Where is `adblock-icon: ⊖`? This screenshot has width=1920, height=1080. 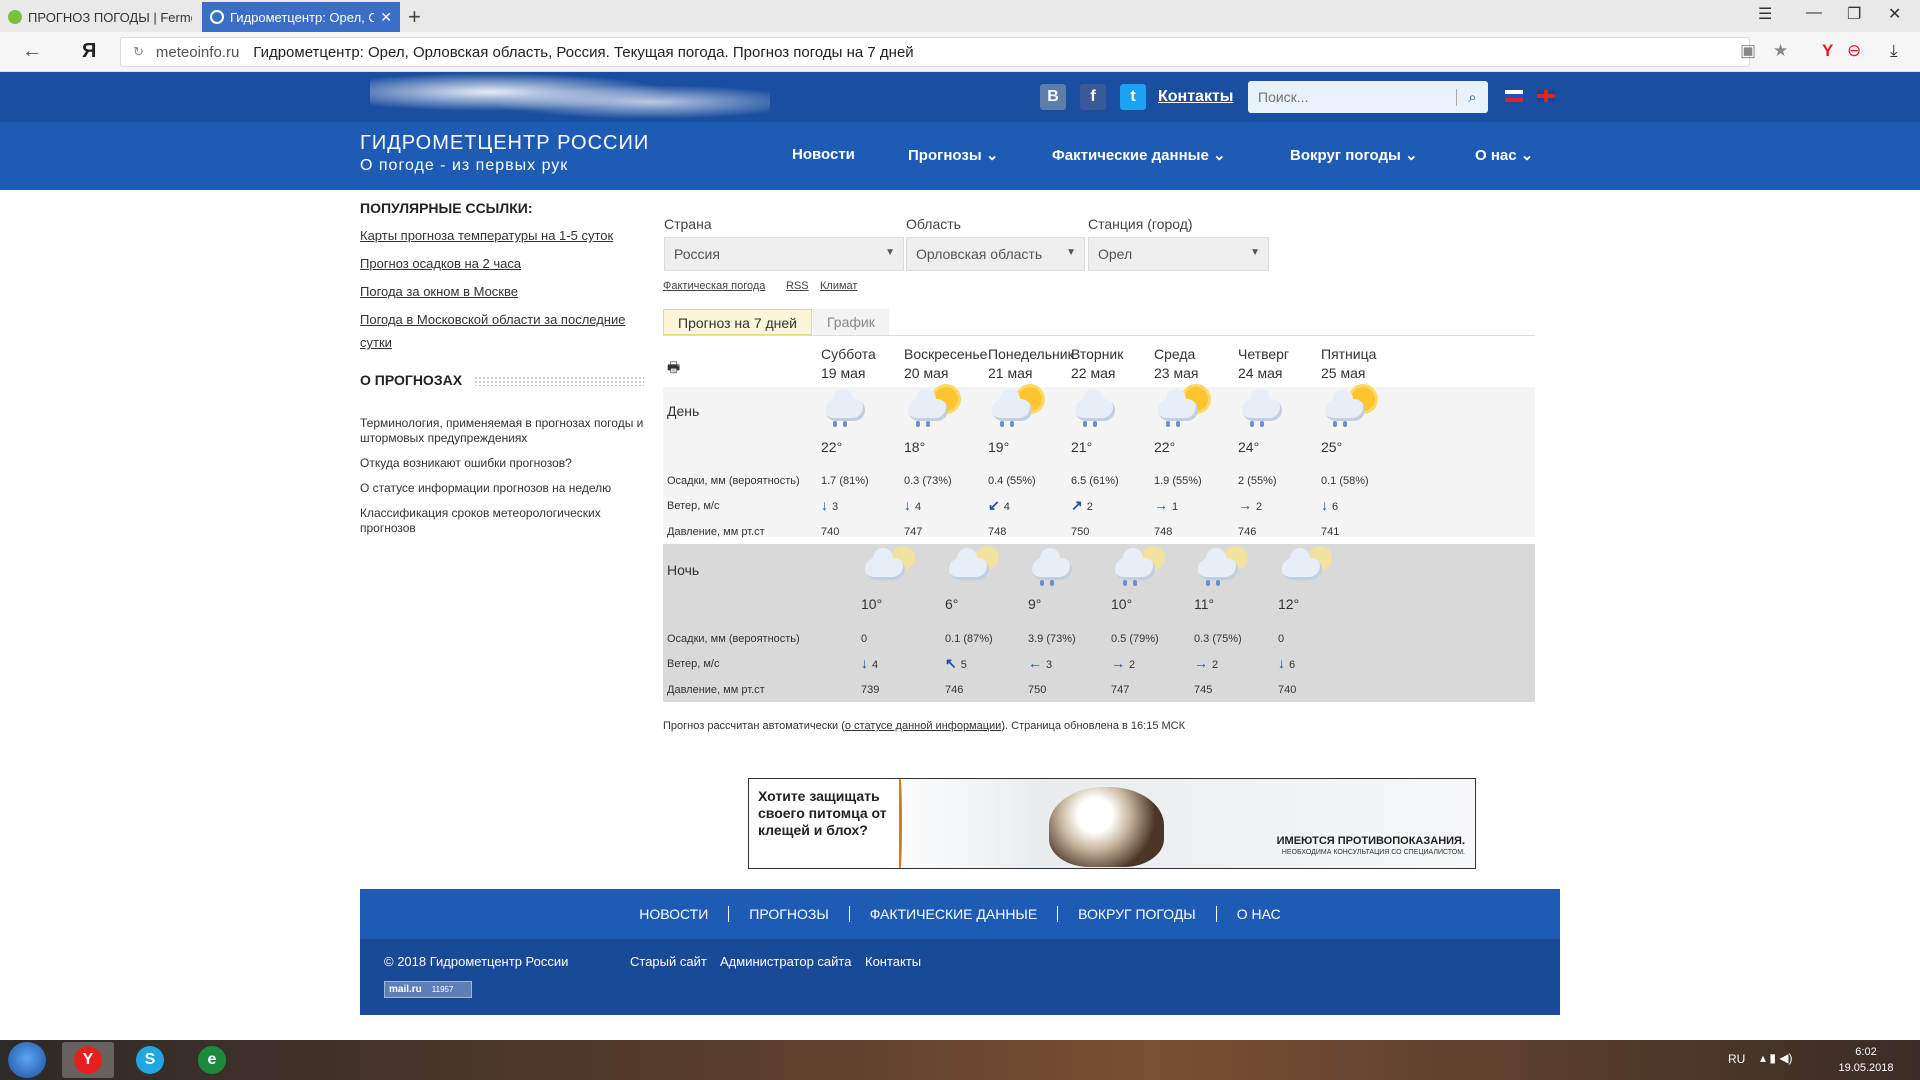
adblock-icon: ⊖ is located at coordinates (1854, 51).